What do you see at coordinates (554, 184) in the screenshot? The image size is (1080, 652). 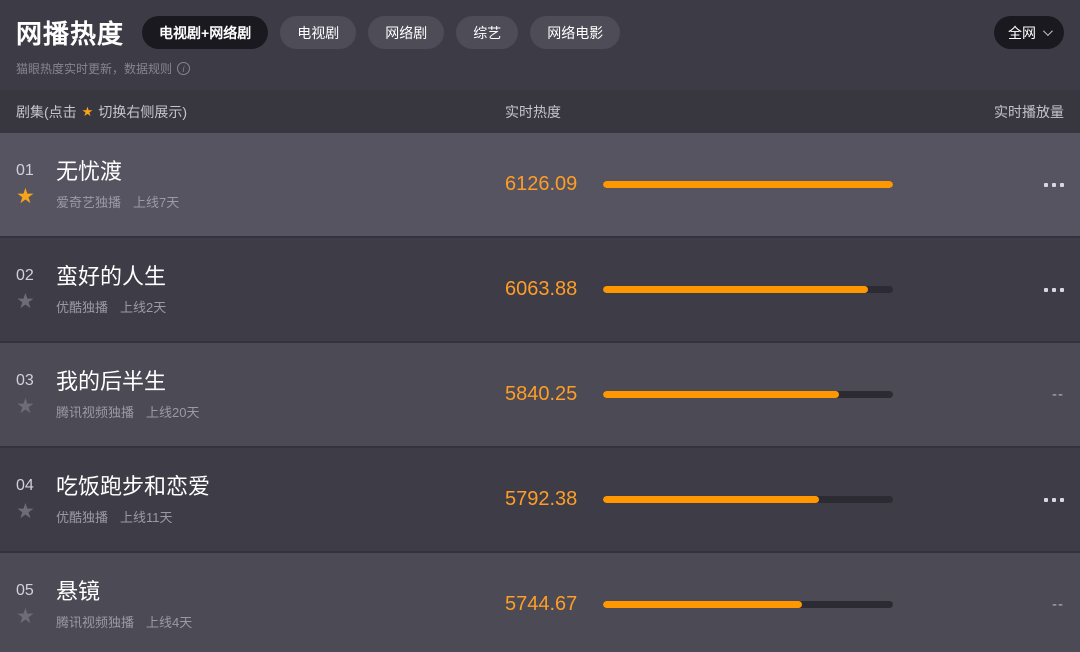 I see `heat-cell: 6126.09` at bounding box center [554, 184].